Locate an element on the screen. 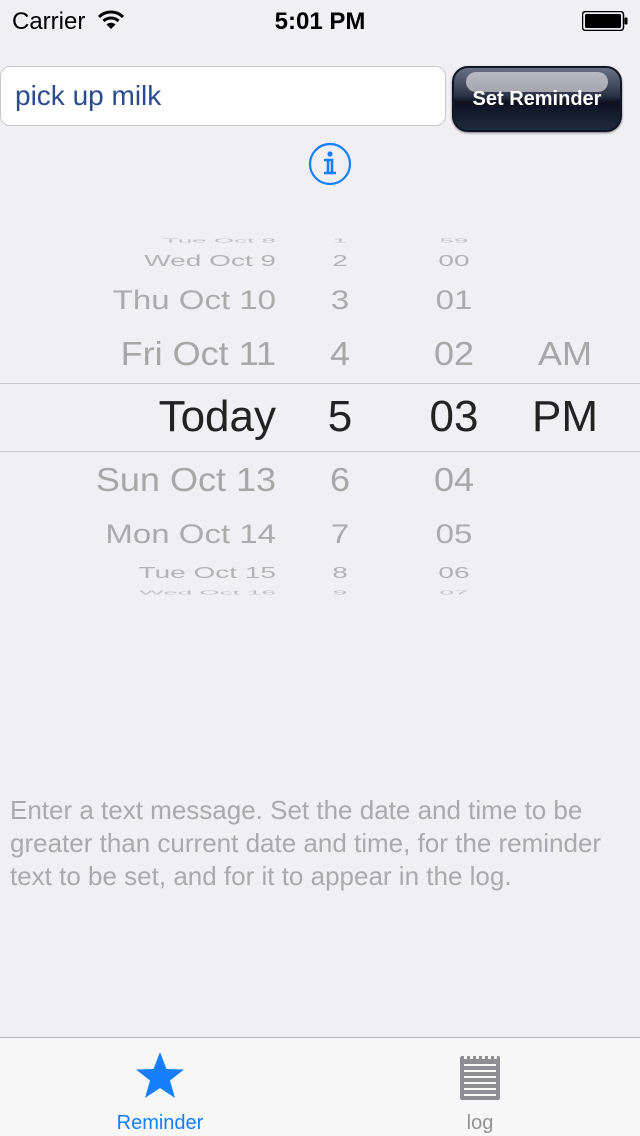 Image resolution: width=640 pixels, height=1136 pixels. picker-date-cell: Tue Oct 8 is located at coordinates (219, 241).